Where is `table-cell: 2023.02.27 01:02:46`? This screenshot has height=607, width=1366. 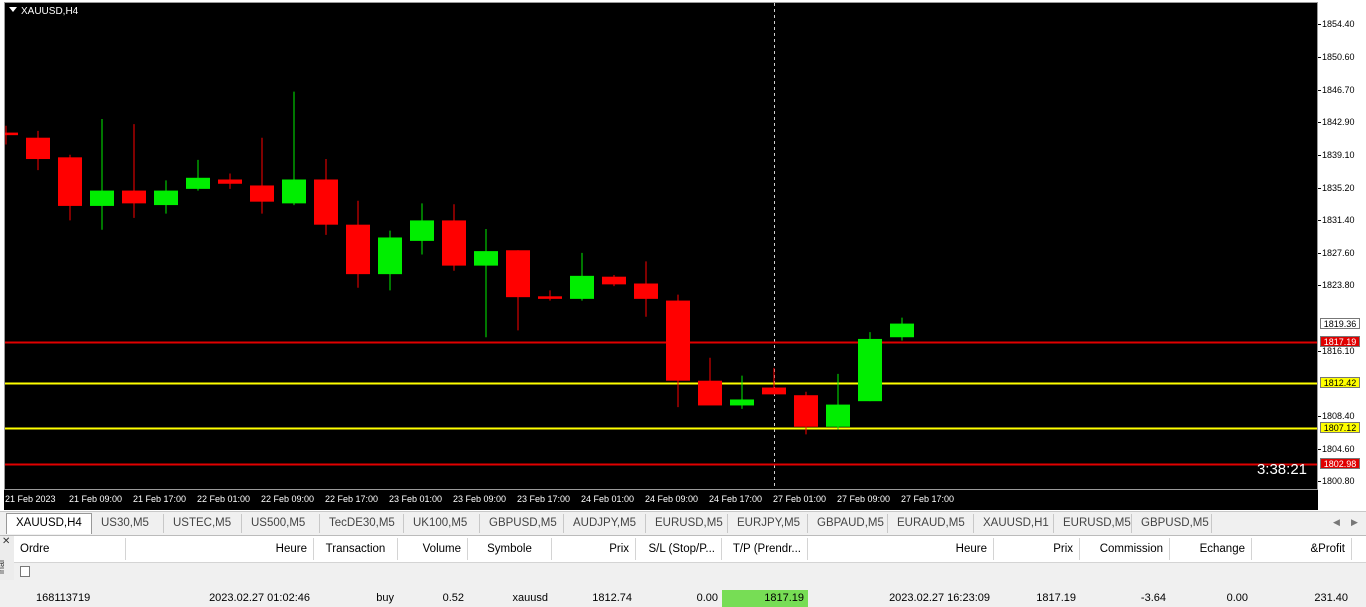 table-cell: 2023.02.27 01:02:46 is located at coordinates (259, 598).